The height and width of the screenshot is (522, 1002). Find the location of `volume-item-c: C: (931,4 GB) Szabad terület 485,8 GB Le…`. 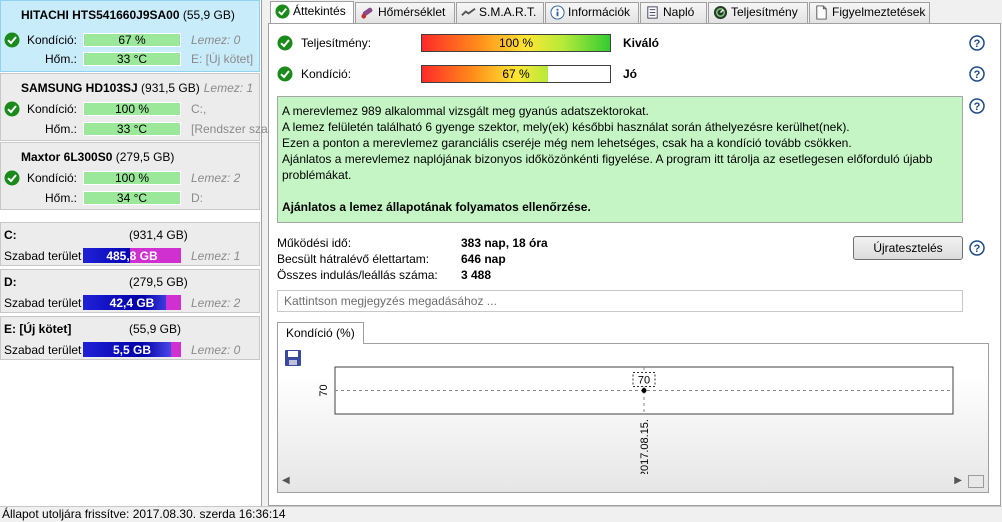

volume-item-c: C: (931,4 GB) Szabad terület 485,8 GB Le… is located at coordinates (130, 244).